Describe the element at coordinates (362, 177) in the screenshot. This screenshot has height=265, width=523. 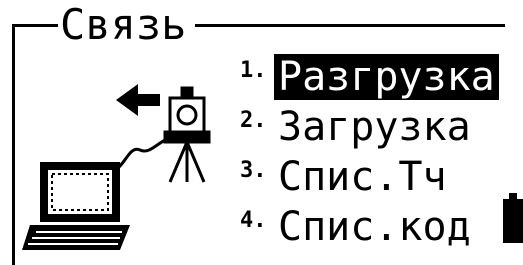
I see `menu-label: Спис.Тч` at that location.